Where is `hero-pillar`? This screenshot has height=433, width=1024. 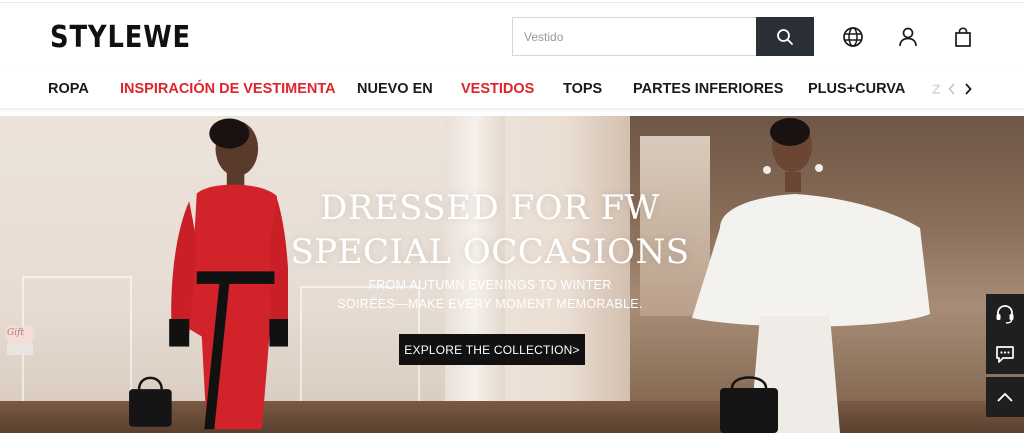
hero-pillar is located at coordinates (475, 274).